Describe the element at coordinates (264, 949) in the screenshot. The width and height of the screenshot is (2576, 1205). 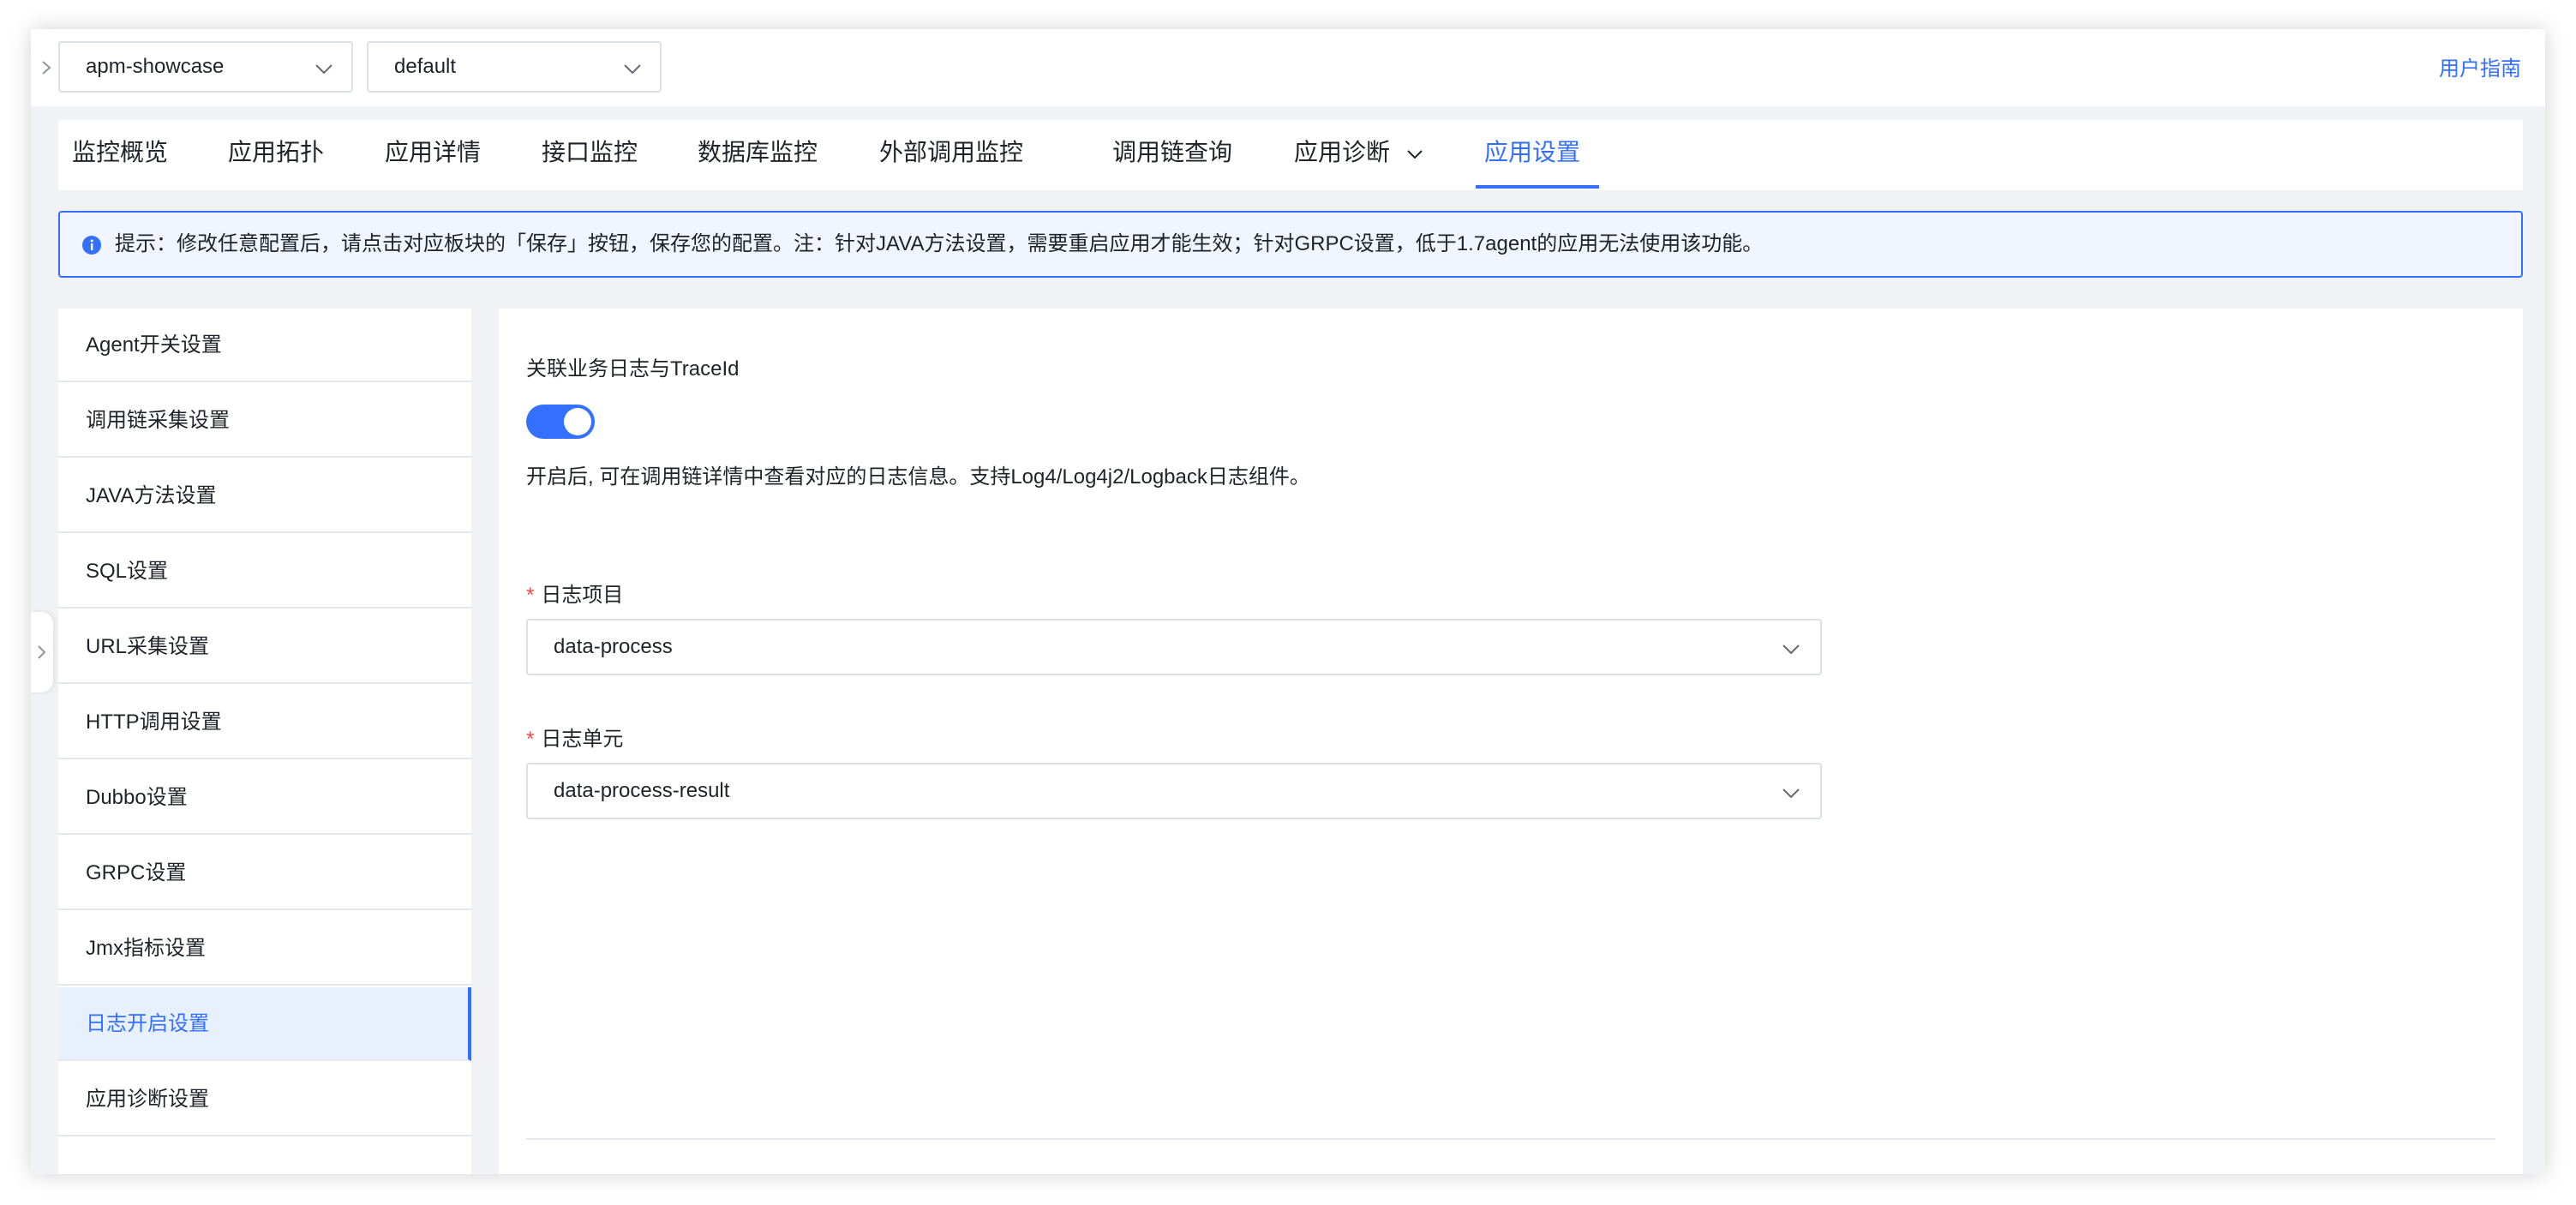
I see `sidebar-item-jmx: Jmx指标设置` at that location.